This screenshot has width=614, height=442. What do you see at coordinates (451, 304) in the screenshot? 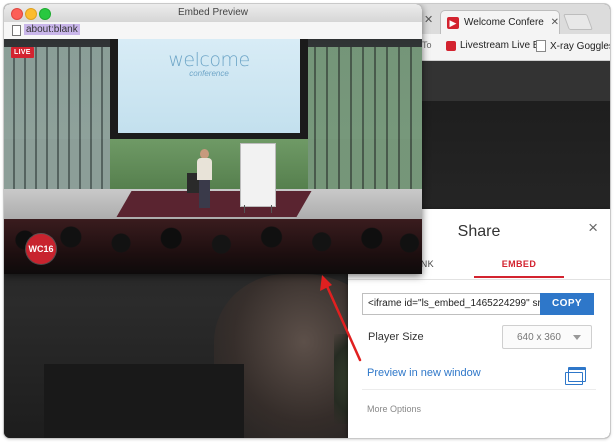
I see `embed-code-field: <iframe id="ls_embed_1465224299" src` at bounding box center [451, 304].